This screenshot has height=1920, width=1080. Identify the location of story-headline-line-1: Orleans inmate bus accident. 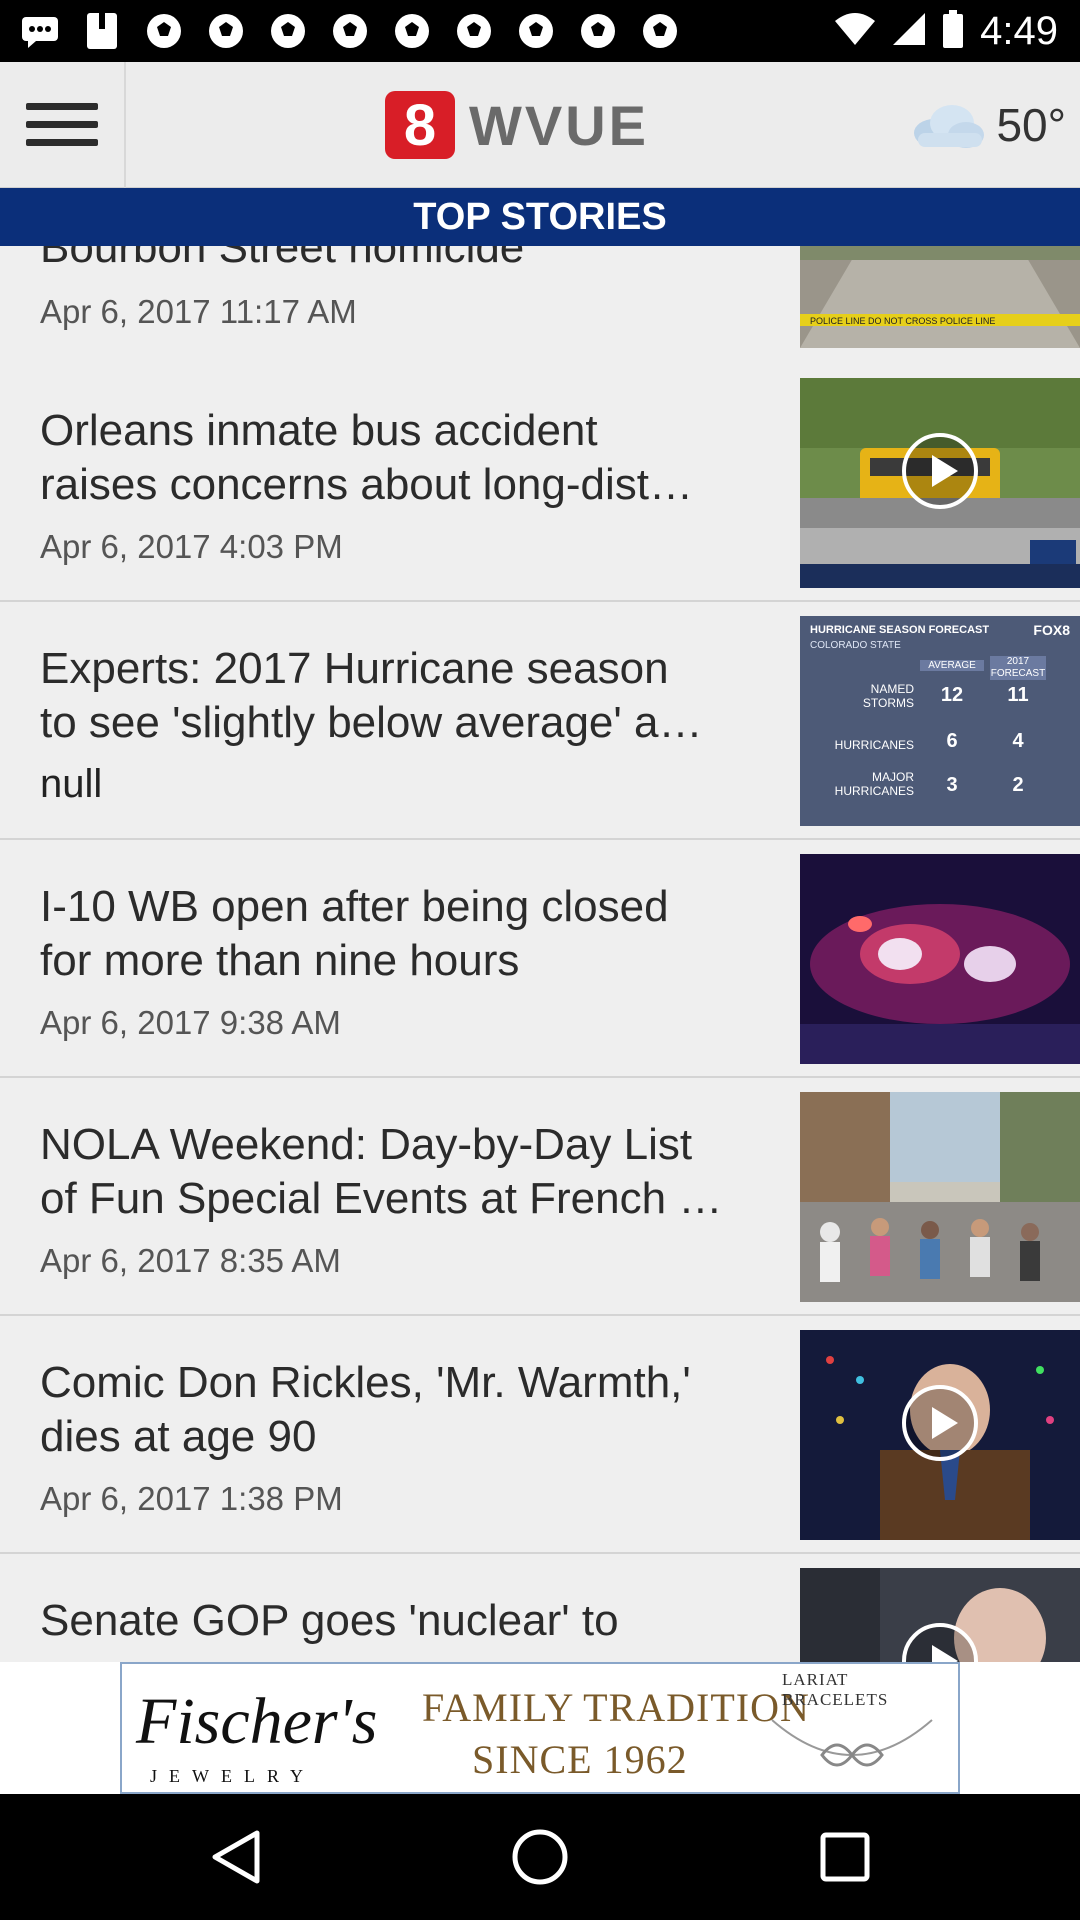
(319, 430).